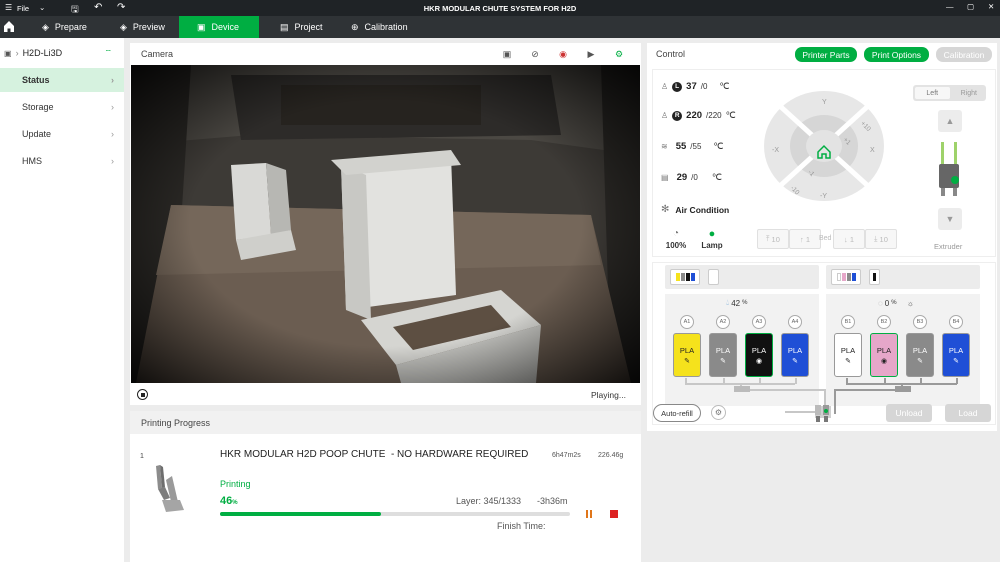 The height and width of the screenshot is (562, 1000). What do you see at coordinates (903, 277) in the screenshot?
I see `ams-right-selector` at bounding box center [903, 277].